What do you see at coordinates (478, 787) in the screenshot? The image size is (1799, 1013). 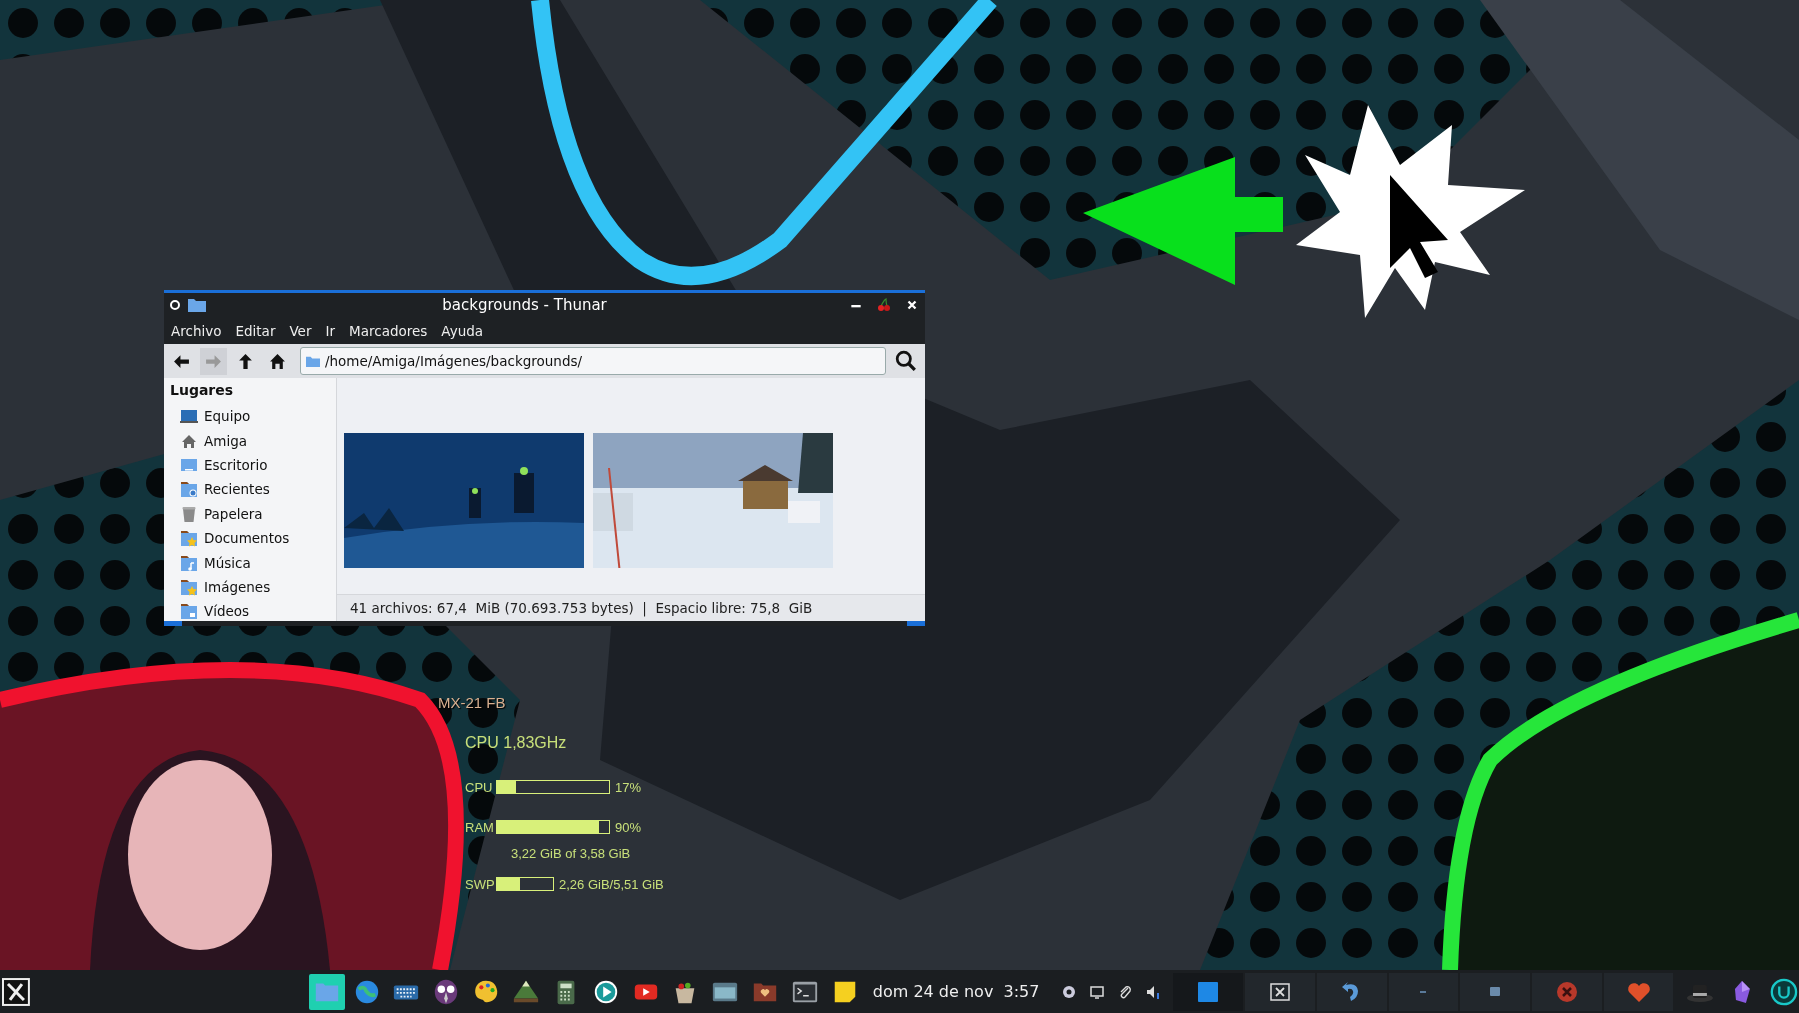 I see `meter-label: CPU` at bounding box center [478, 787].